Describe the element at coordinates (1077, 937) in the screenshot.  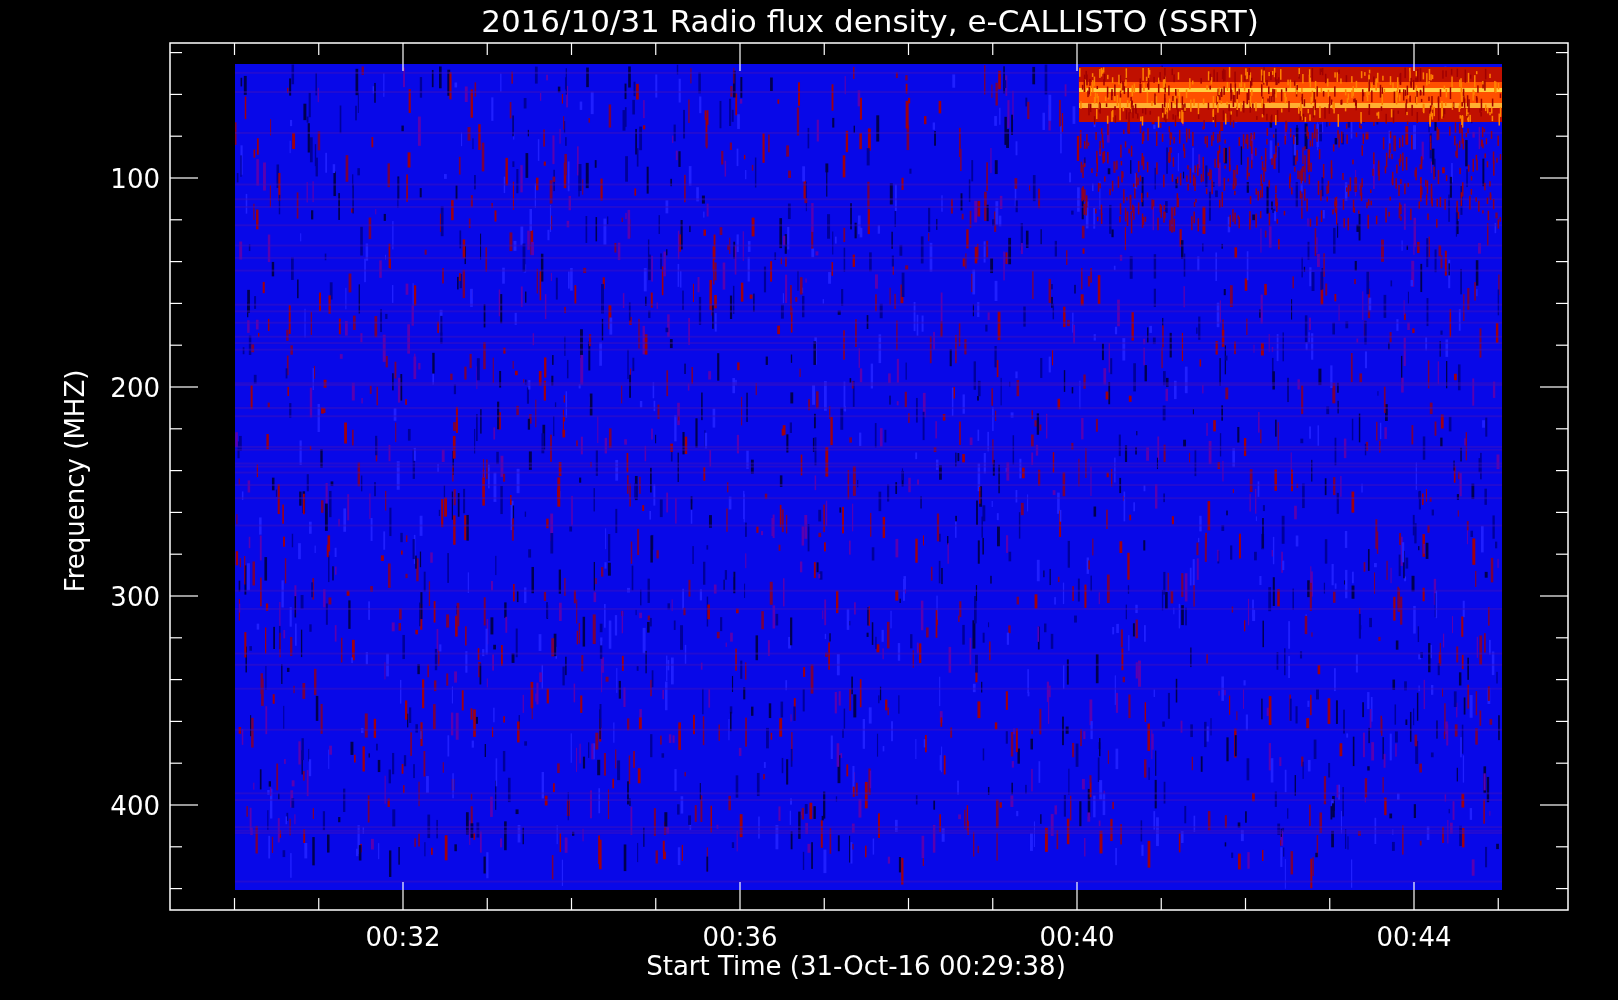
I see `x-tick-label: 00:40` at that location.